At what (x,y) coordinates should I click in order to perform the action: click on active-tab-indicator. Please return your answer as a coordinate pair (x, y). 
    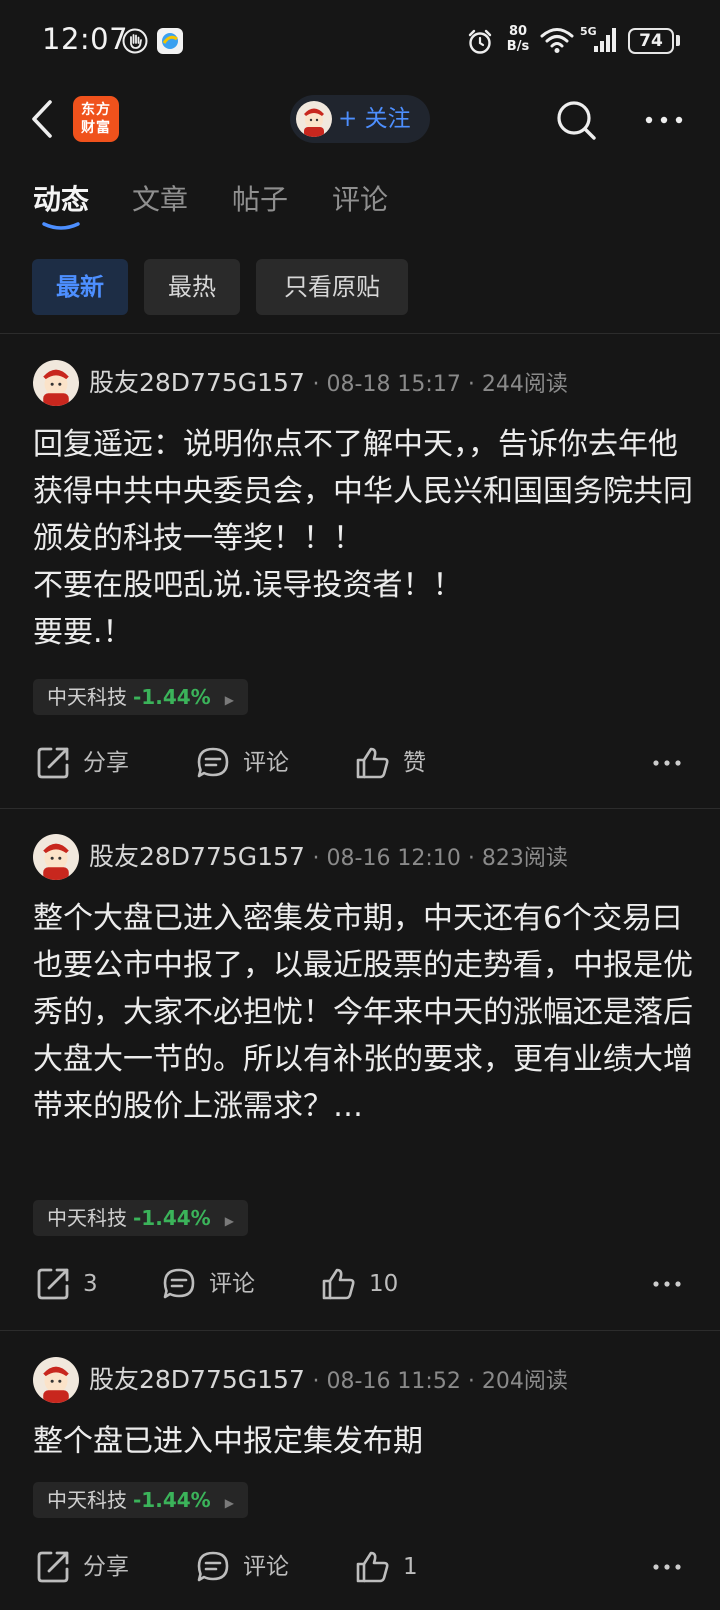
    Looking at the image, I should click on (61, 226).